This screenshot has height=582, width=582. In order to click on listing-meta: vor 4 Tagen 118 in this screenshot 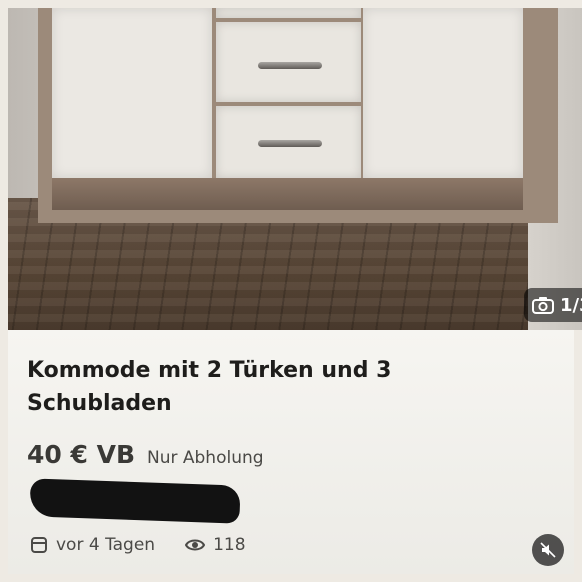, I will do `click(138, 545)`.